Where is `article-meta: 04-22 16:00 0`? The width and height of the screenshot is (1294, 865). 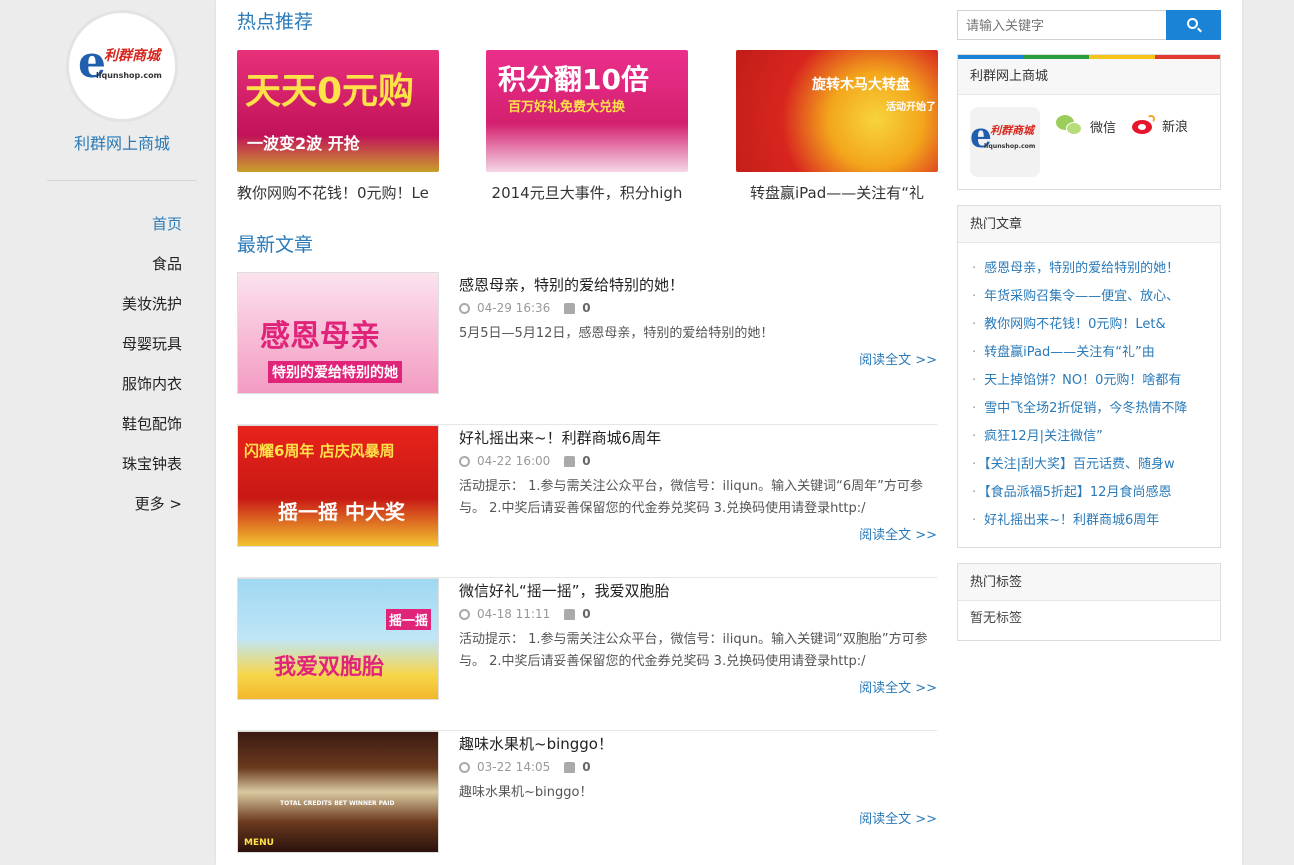
article-meta: 04-22 16:00 0 is located at coordinates (525, 461).